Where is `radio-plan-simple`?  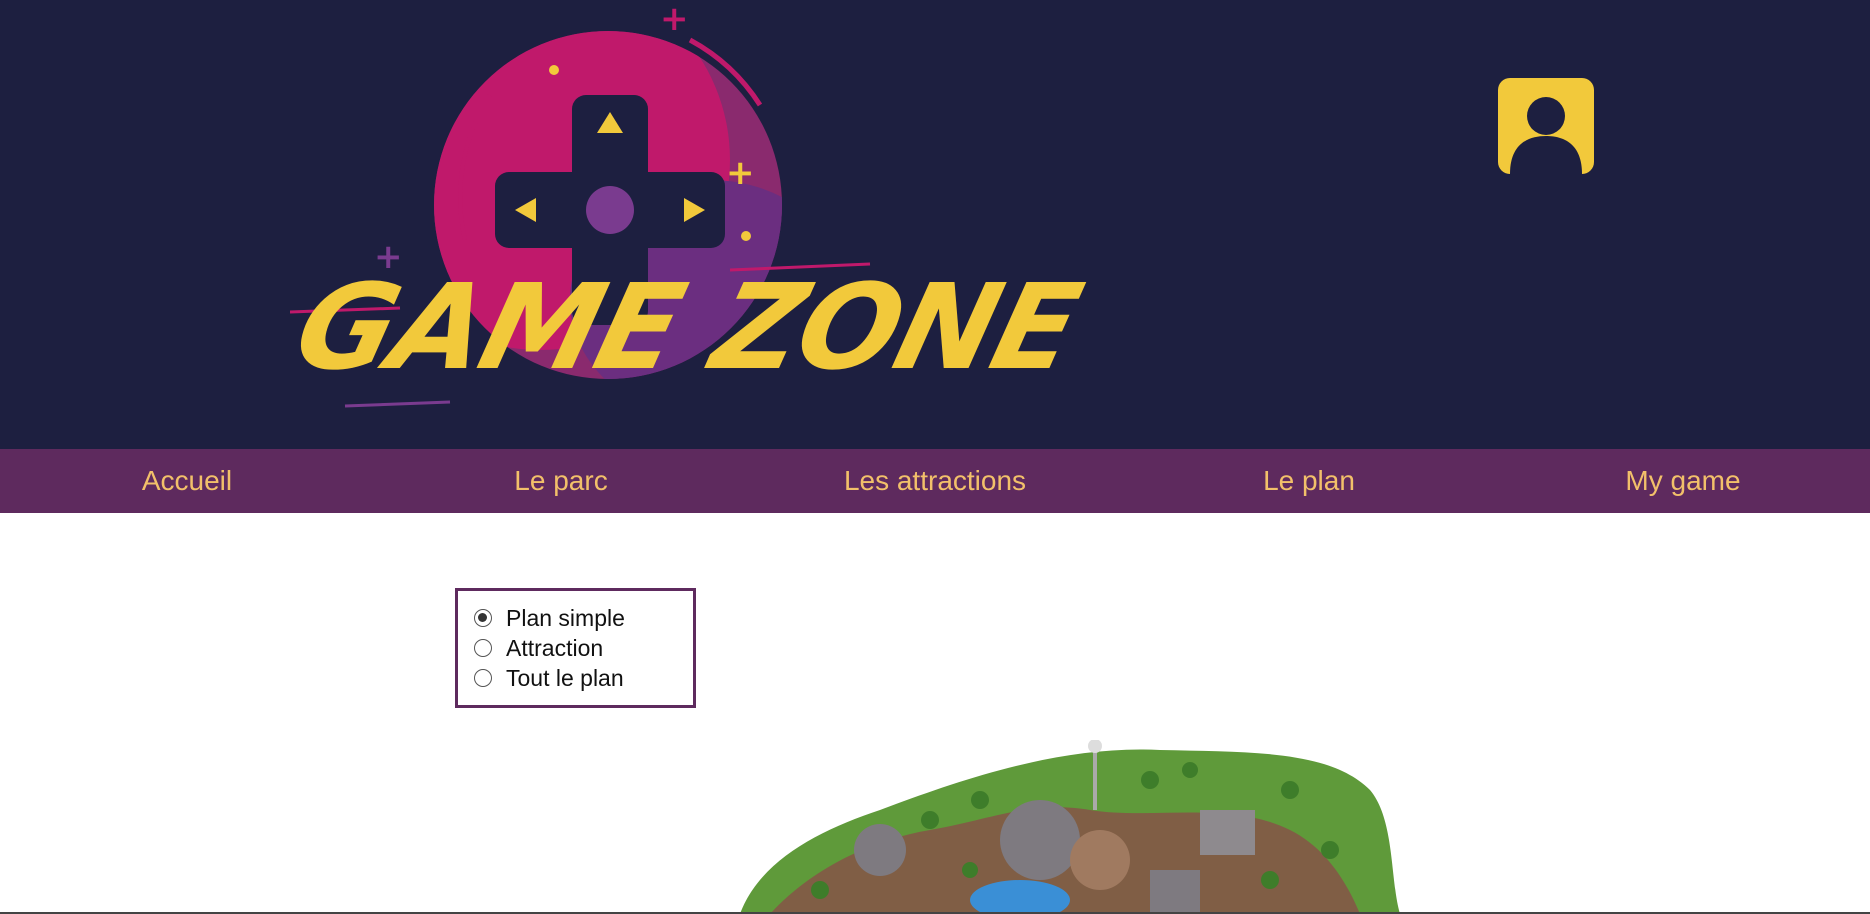 radio-plan-simple is located at coordinates (483, 618).